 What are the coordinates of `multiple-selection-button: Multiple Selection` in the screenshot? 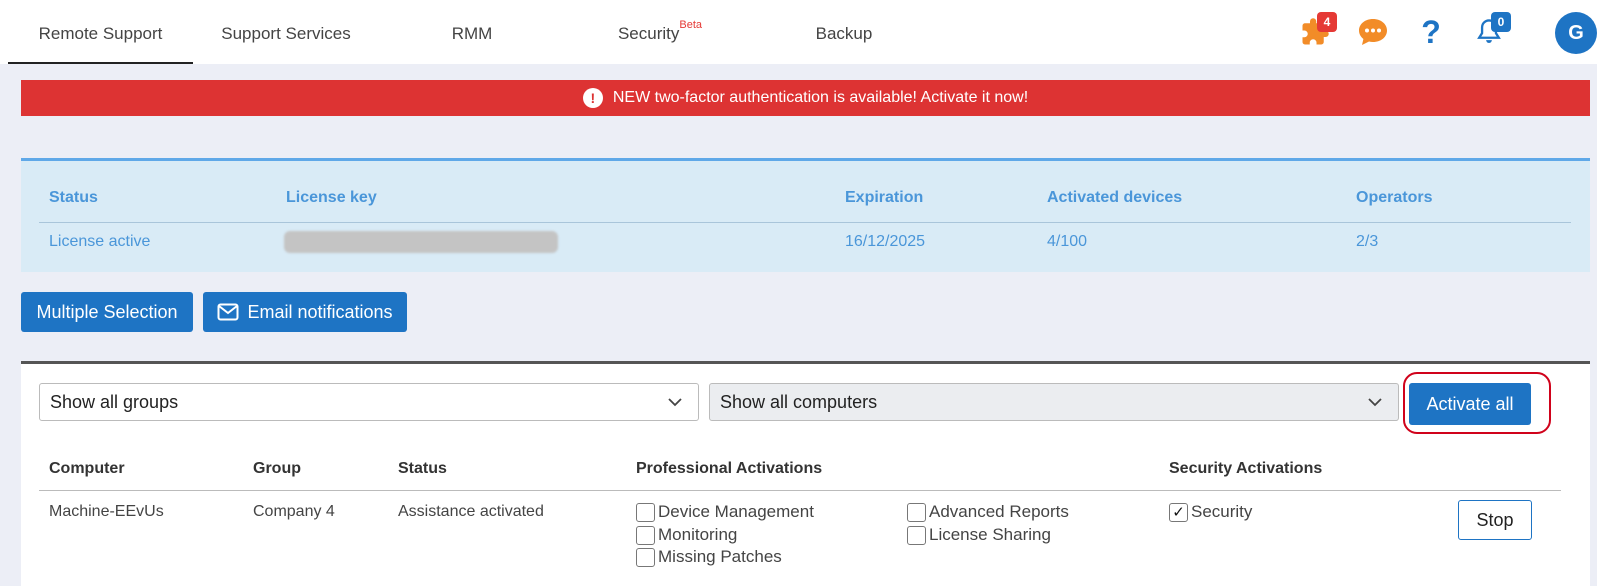 It's located at (107, 312).